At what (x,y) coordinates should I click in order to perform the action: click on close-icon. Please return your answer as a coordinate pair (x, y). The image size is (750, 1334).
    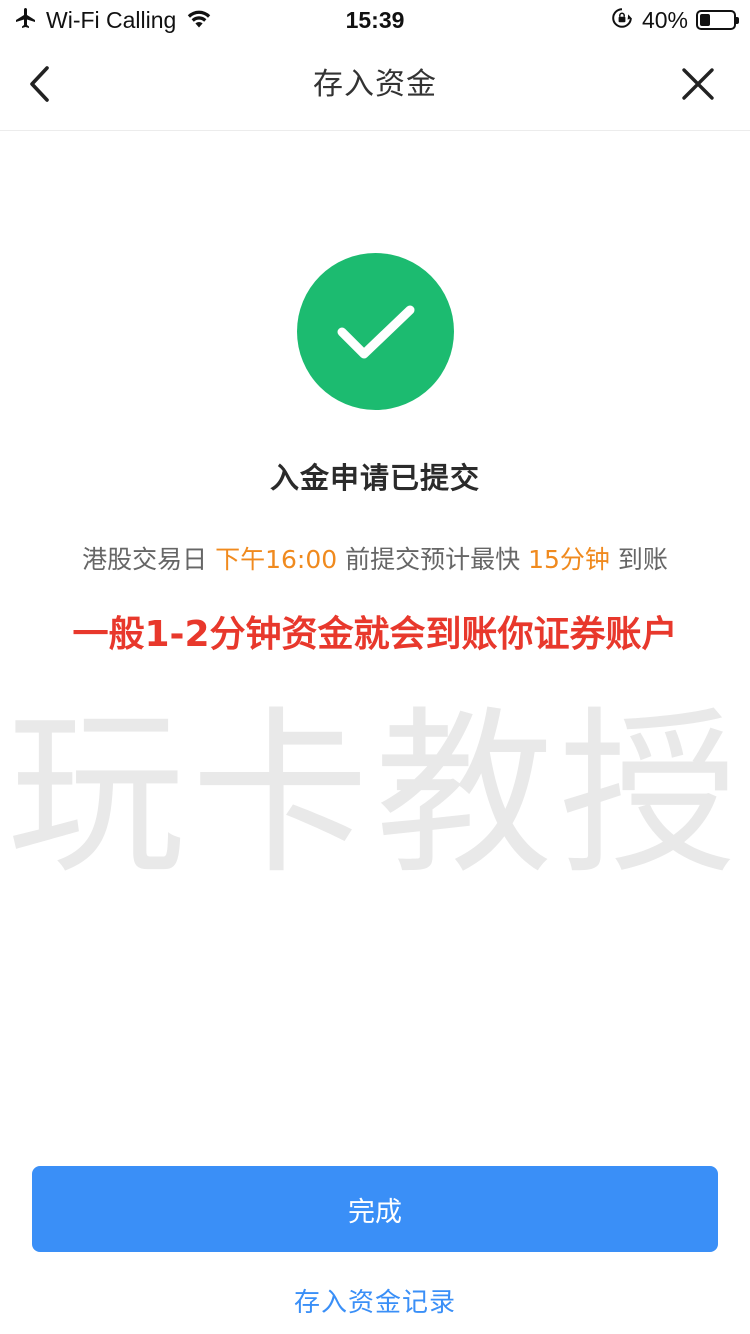
    Looking at the image, I should click on (698, 84).